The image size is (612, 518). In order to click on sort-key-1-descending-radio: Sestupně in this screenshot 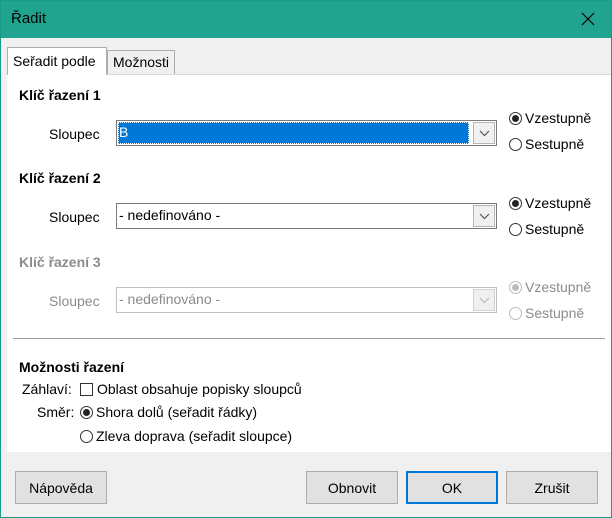, I will do `click(546, 144)`.